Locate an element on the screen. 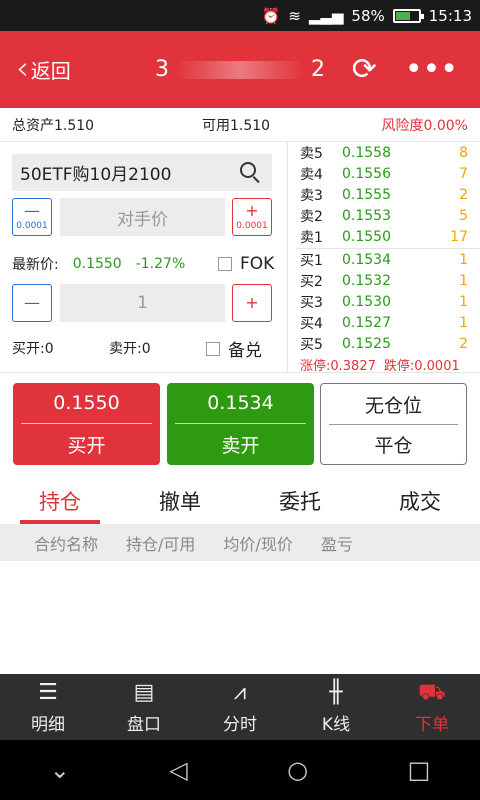 This screenshot has width=480, height=800. positions-table-header: 合约名称 持仓/可用 均价/现价 盈亏 is located at coordinates (240, 542).